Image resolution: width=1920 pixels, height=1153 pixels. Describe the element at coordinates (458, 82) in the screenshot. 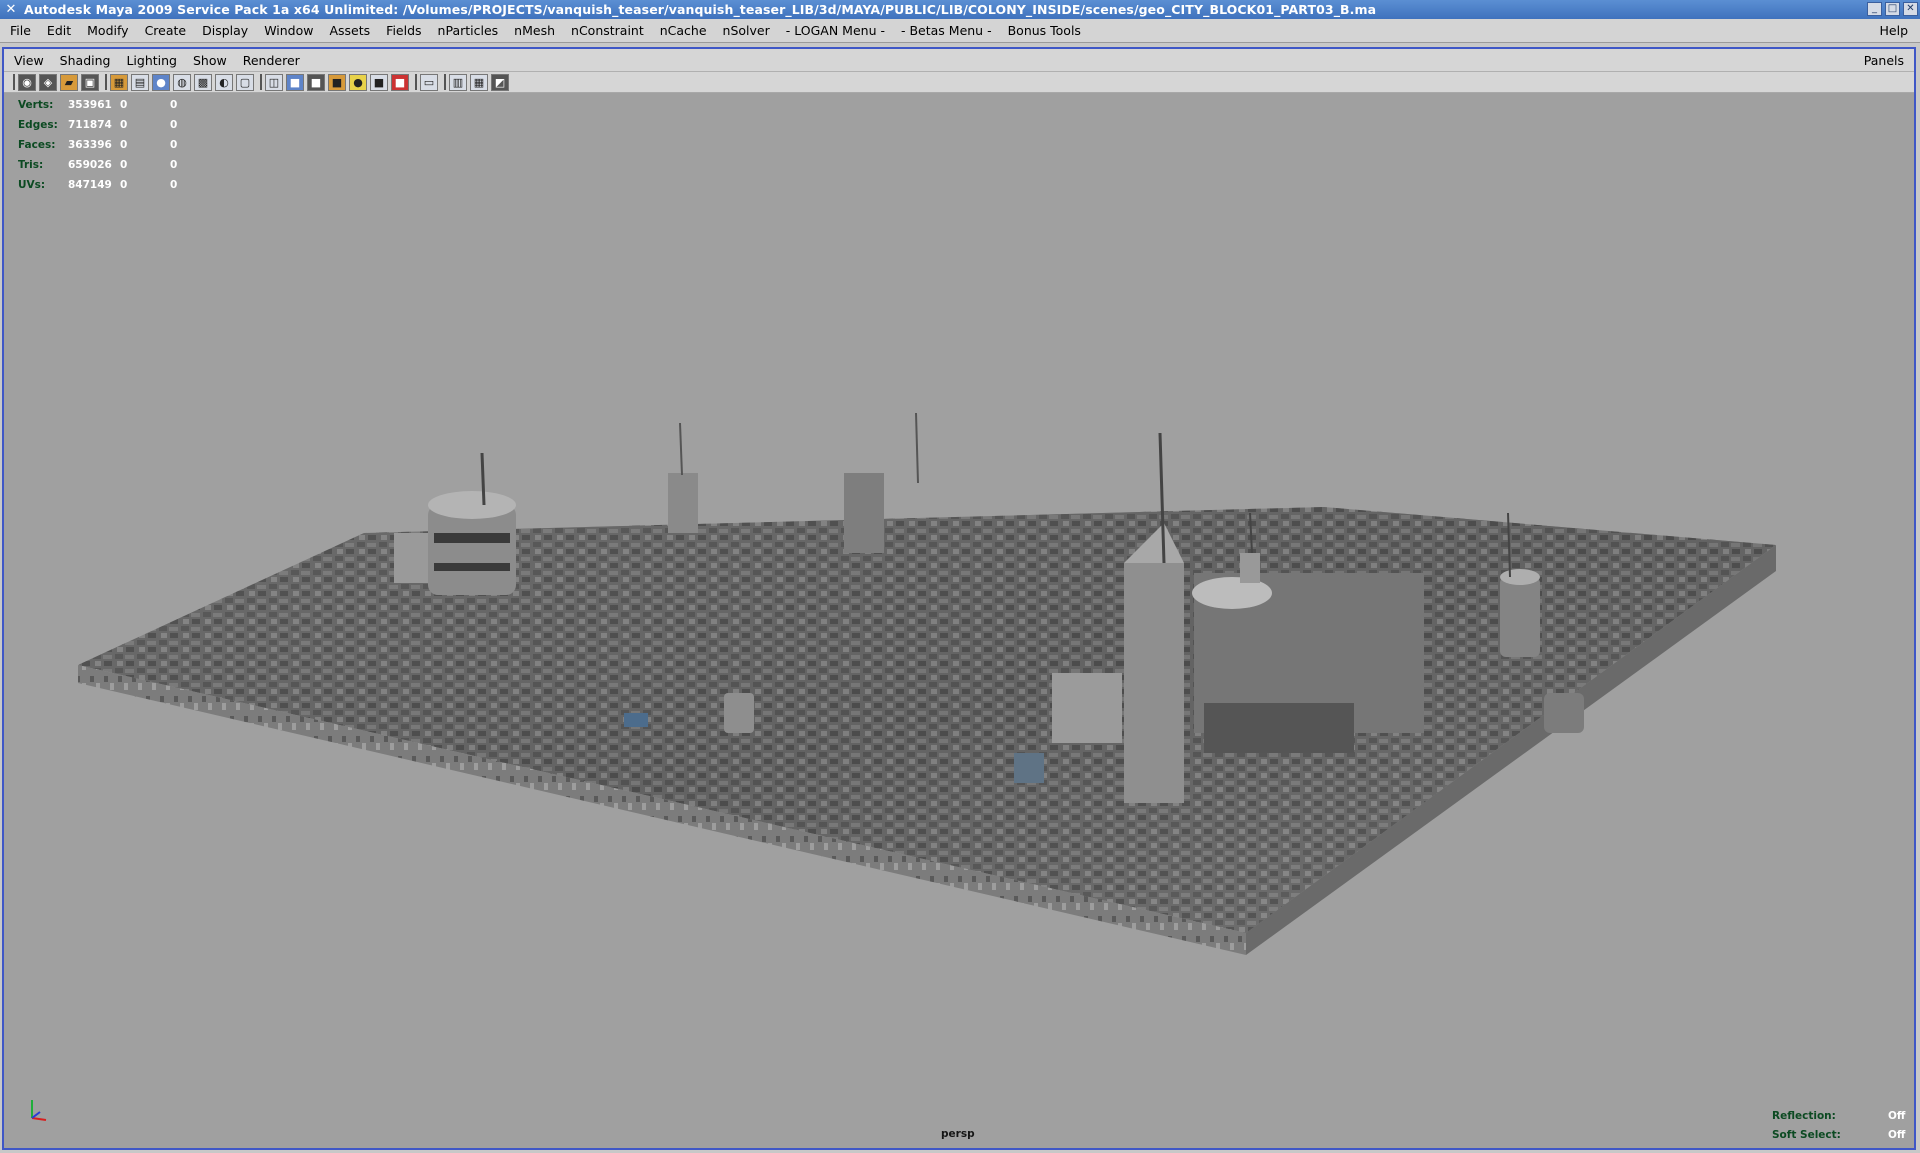

I see `image-plane-icon: ▥` at that location.